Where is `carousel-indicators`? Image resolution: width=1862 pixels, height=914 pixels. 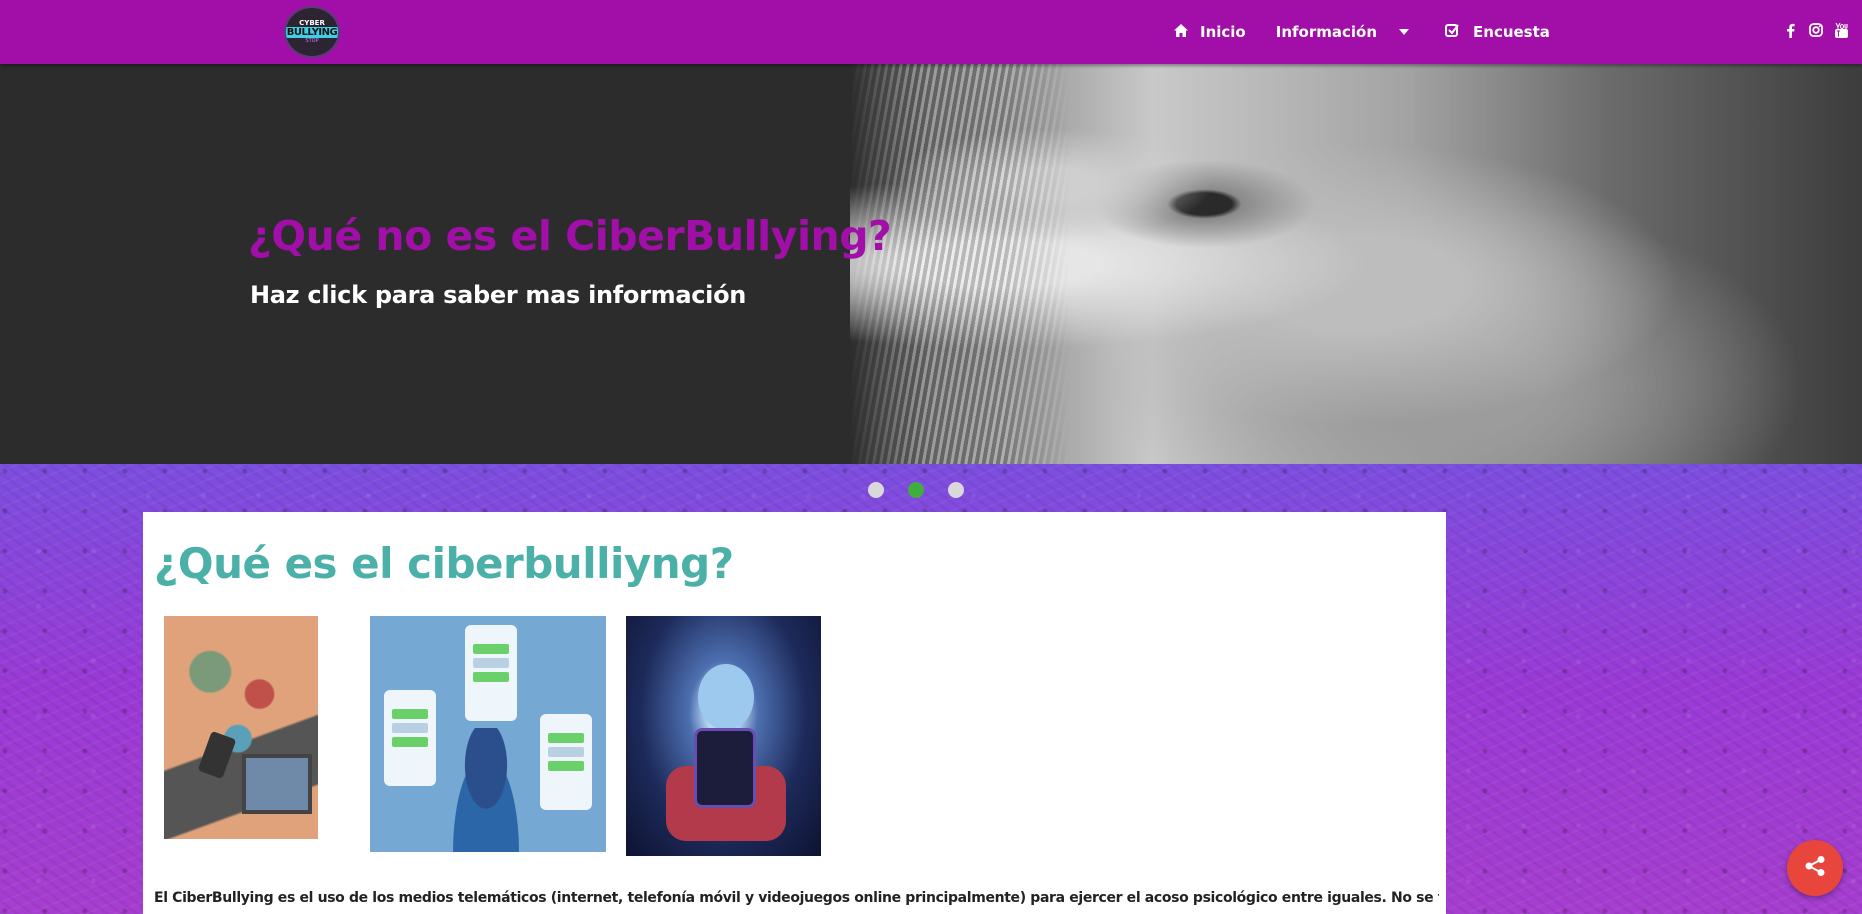 carousel-indicators is located at coordinates (916, 490).